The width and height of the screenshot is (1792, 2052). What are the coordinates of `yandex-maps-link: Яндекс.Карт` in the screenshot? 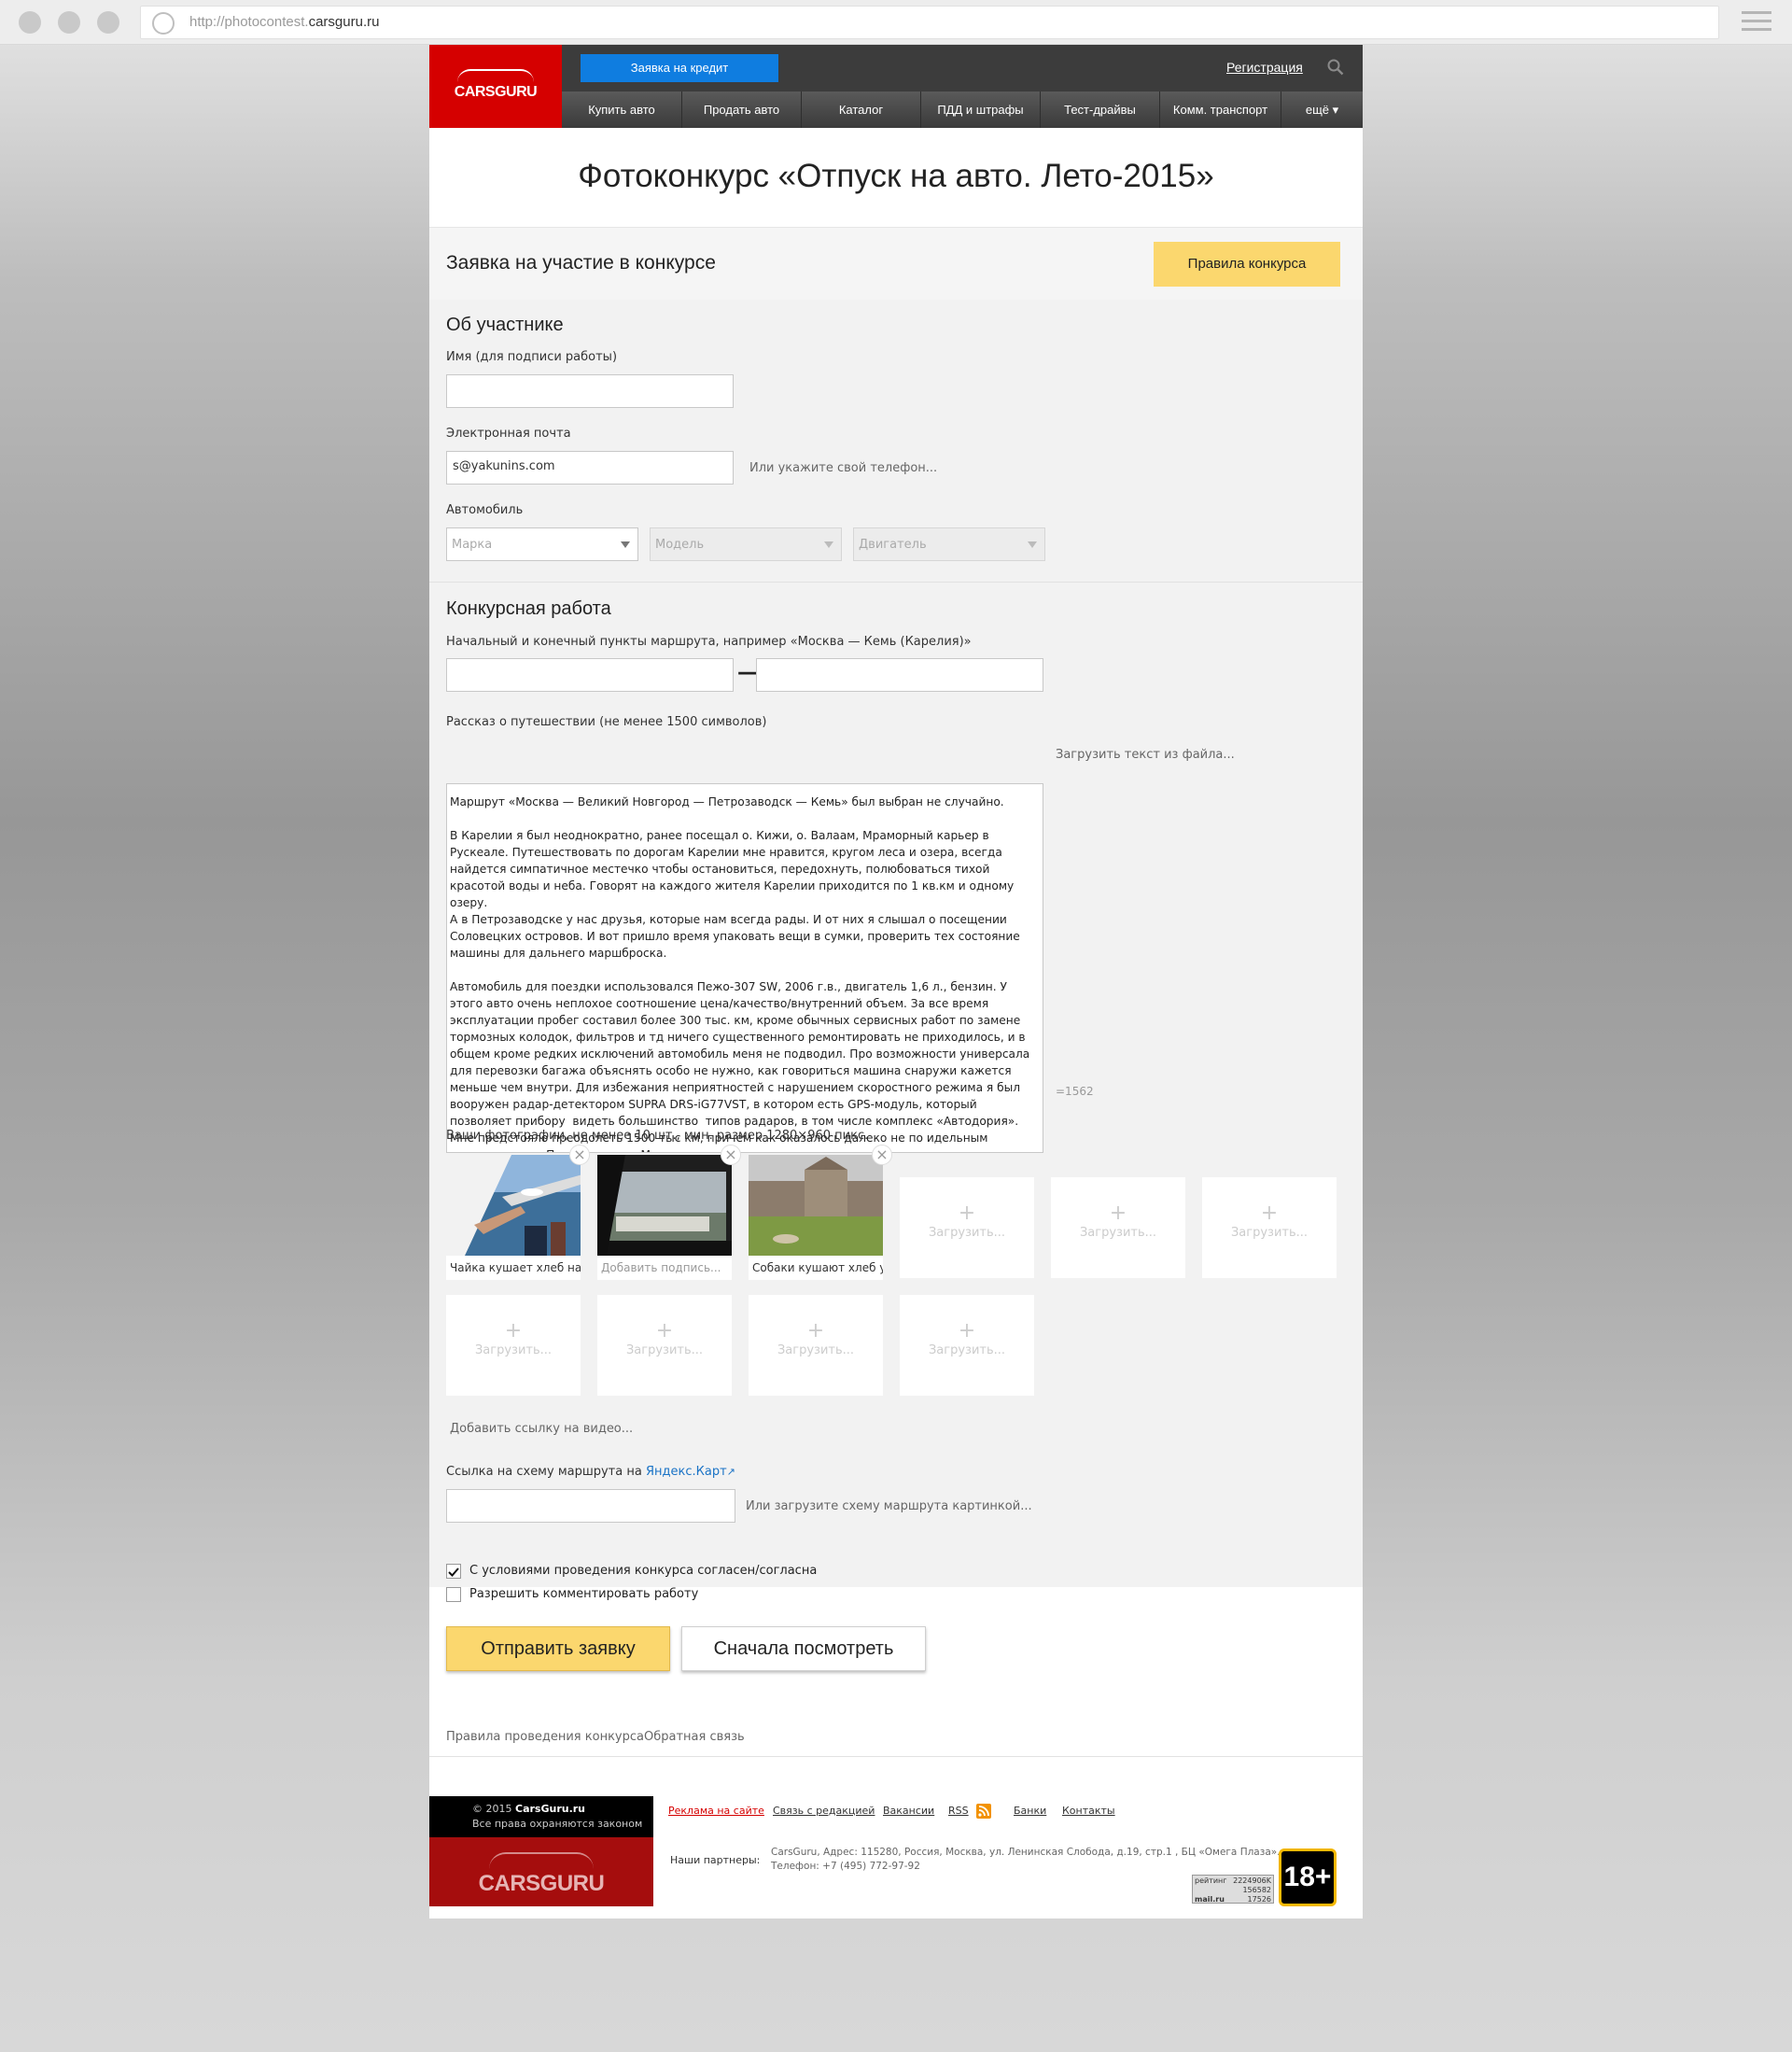 It's located at (686, 1472).